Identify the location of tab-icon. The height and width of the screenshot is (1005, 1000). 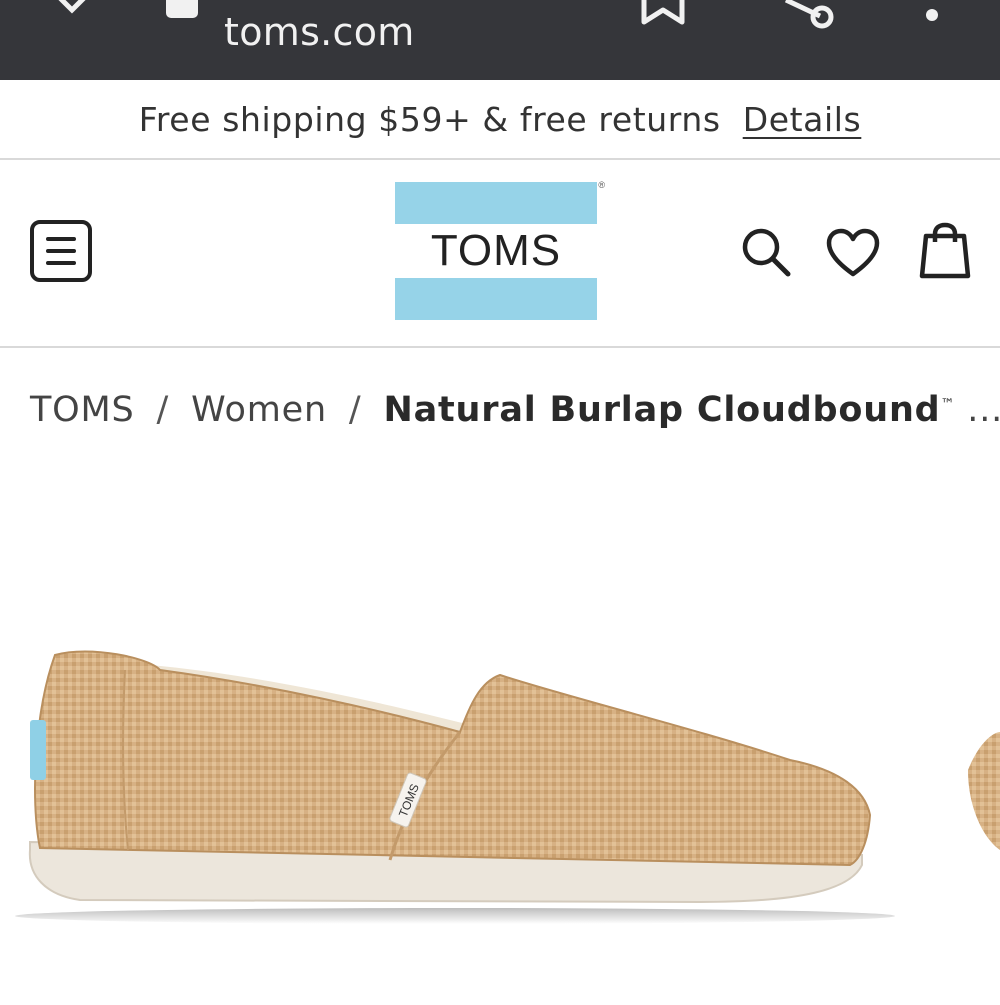
(182, 9).